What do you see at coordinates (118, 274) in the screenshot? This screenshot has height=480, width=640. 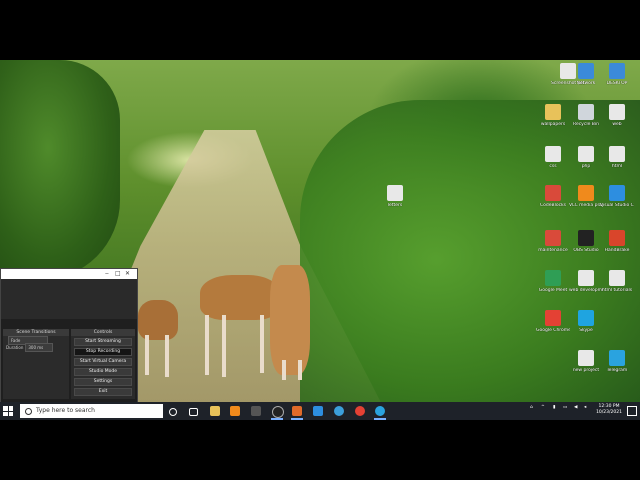 I see `maximize-icon: □` at bounding box center [118, 274].